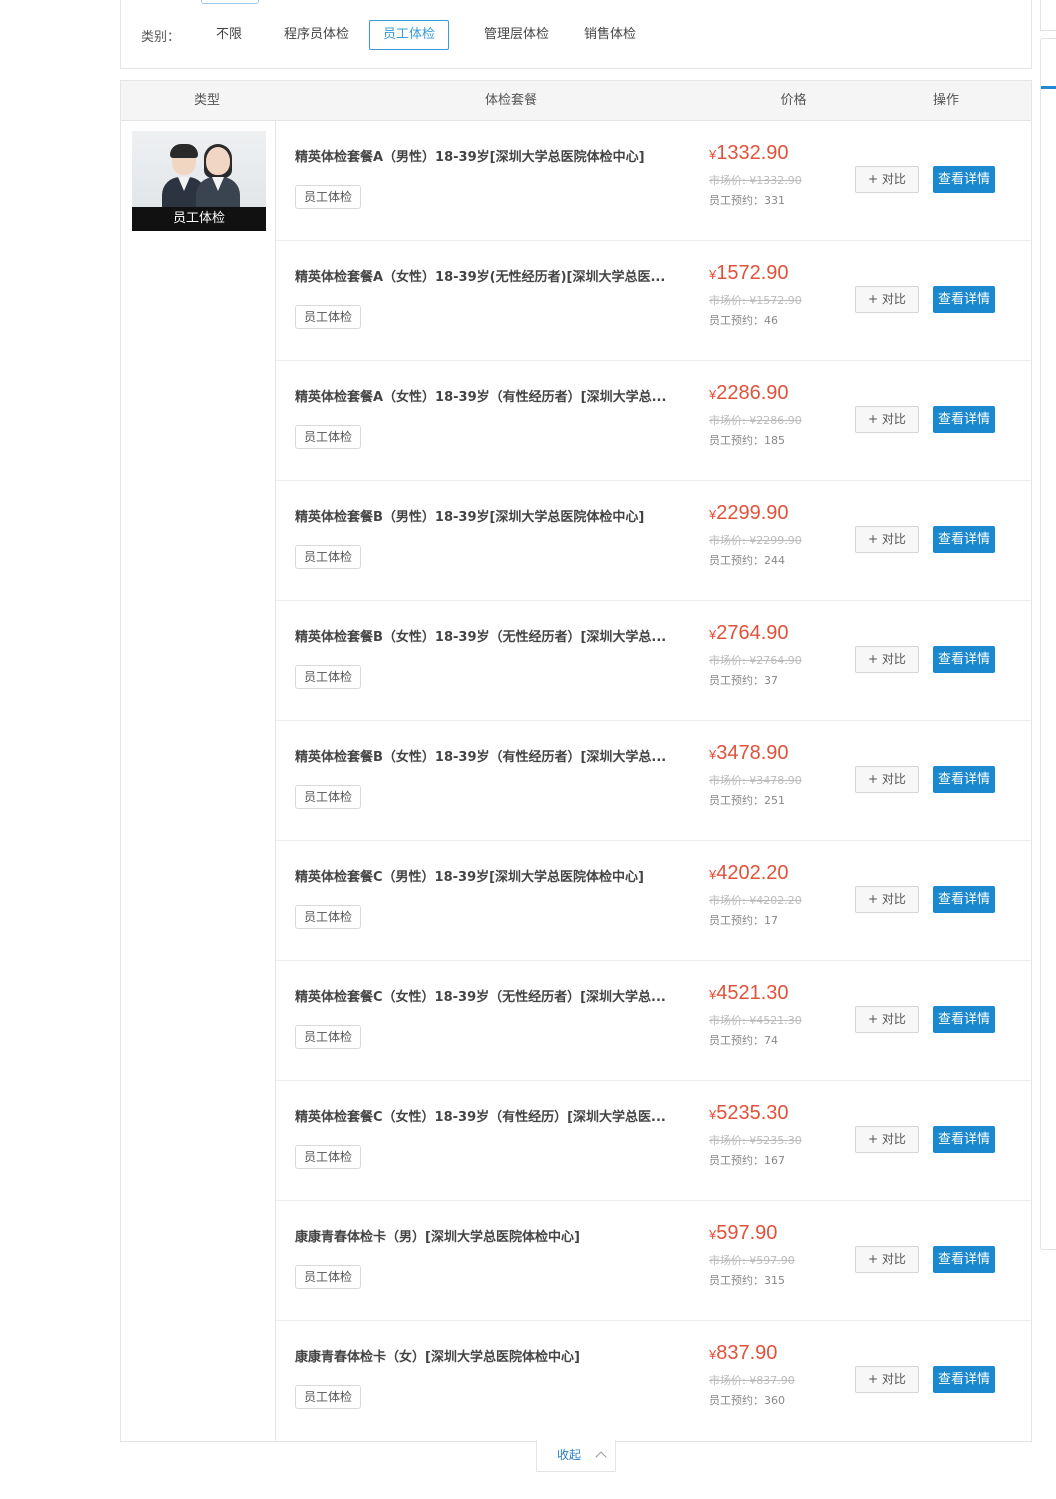 Image resolution: width=1056 pixels, height=1499 pixels. Describe the element at coordinates (492, 155) in the screenshot. I see `package-name: 精英体检套餐A（男性）18-39岁[深圳大学总医院体检中心]` at that location.